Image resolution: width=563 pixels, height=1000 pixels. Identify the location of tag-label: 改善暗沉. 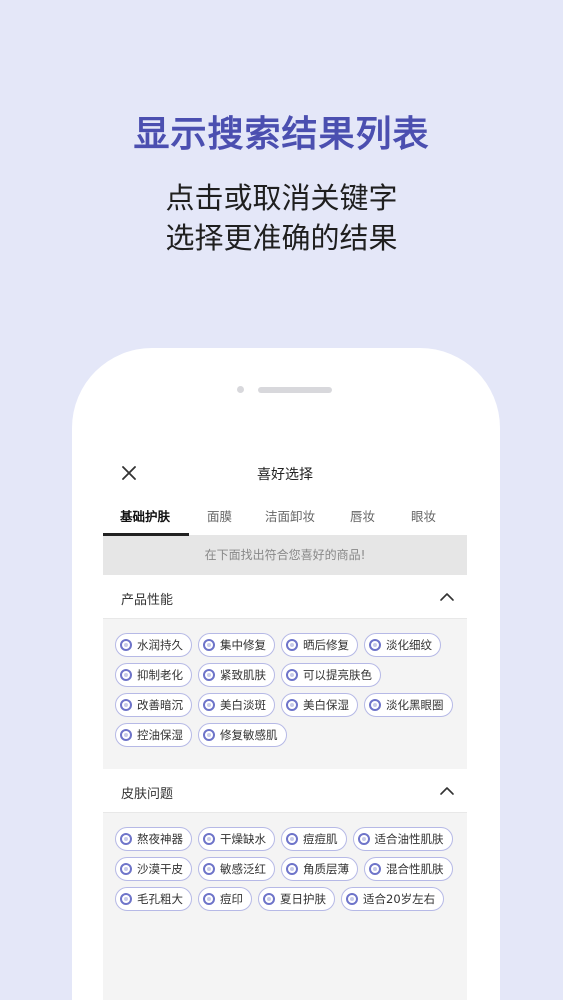
(160, 705).